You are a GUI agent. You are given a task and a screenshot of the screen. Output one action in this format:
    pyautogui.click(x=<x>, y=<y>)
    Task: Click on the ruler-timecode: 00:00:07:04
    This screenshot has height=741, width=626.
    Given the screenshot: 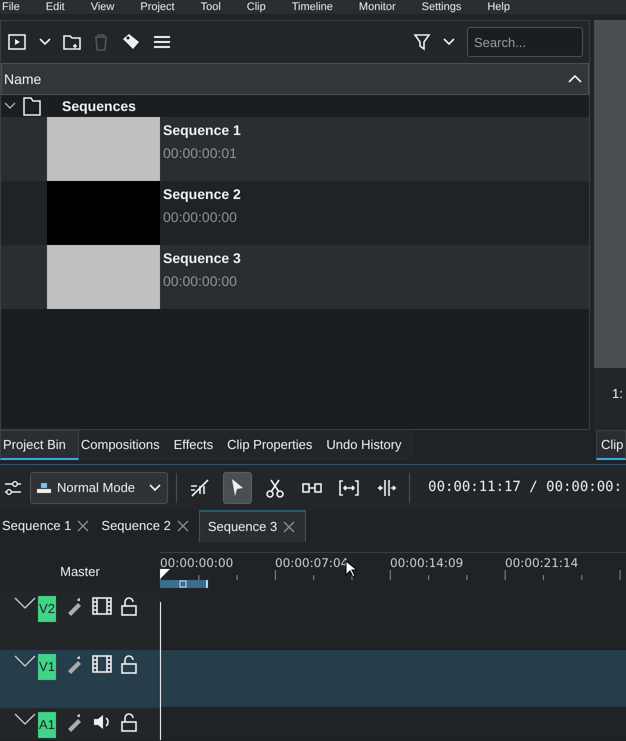 What is the action you would take?
    pyautogui.click(x=311, y=563)
    